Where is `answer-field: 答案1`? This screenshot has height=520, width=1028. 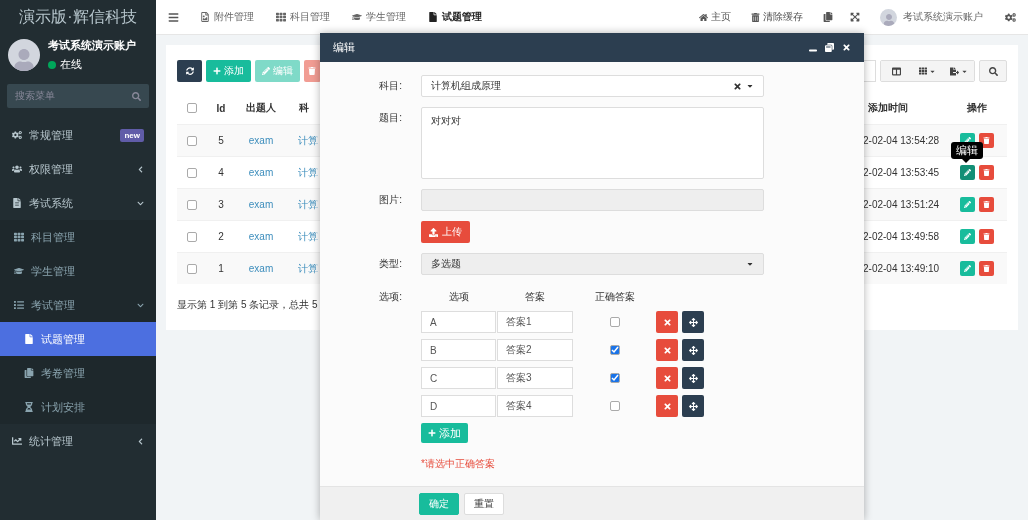 answer-field: 答案1 is located at coordinates (535, 322).